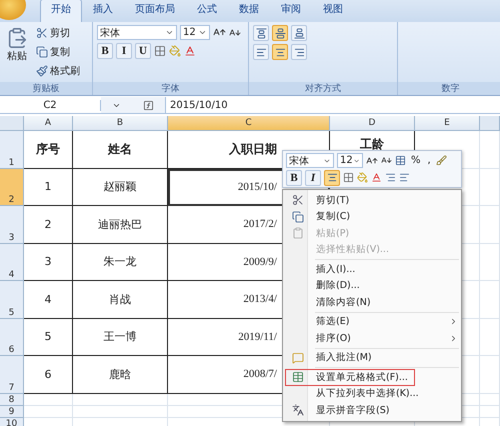 The height and width of the screenshot is (426, 500). Describe the element at coordinates (12, 400) in the screenshot. I see `row-header: 8` at that location.